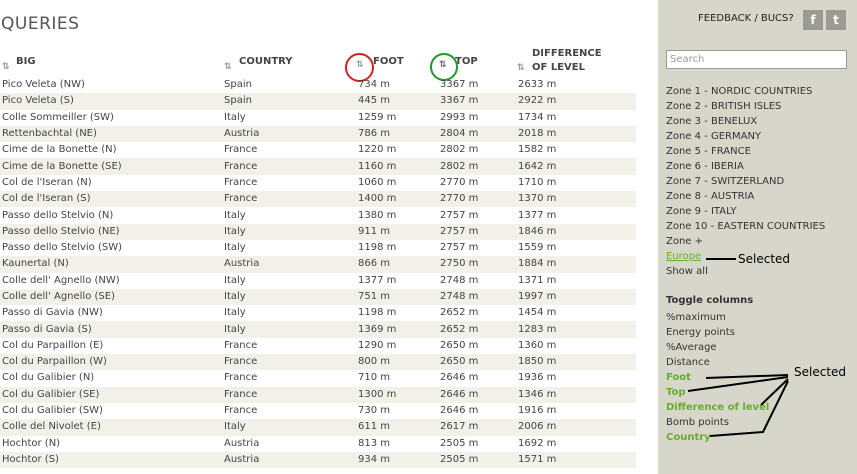 This screenshot has height=474, width=857. What do you see at coordinates (745, 181) in the screenshot?
I see `zone-item: Zone 7 - SWITZERLAND` at bounding box center [745, 181].